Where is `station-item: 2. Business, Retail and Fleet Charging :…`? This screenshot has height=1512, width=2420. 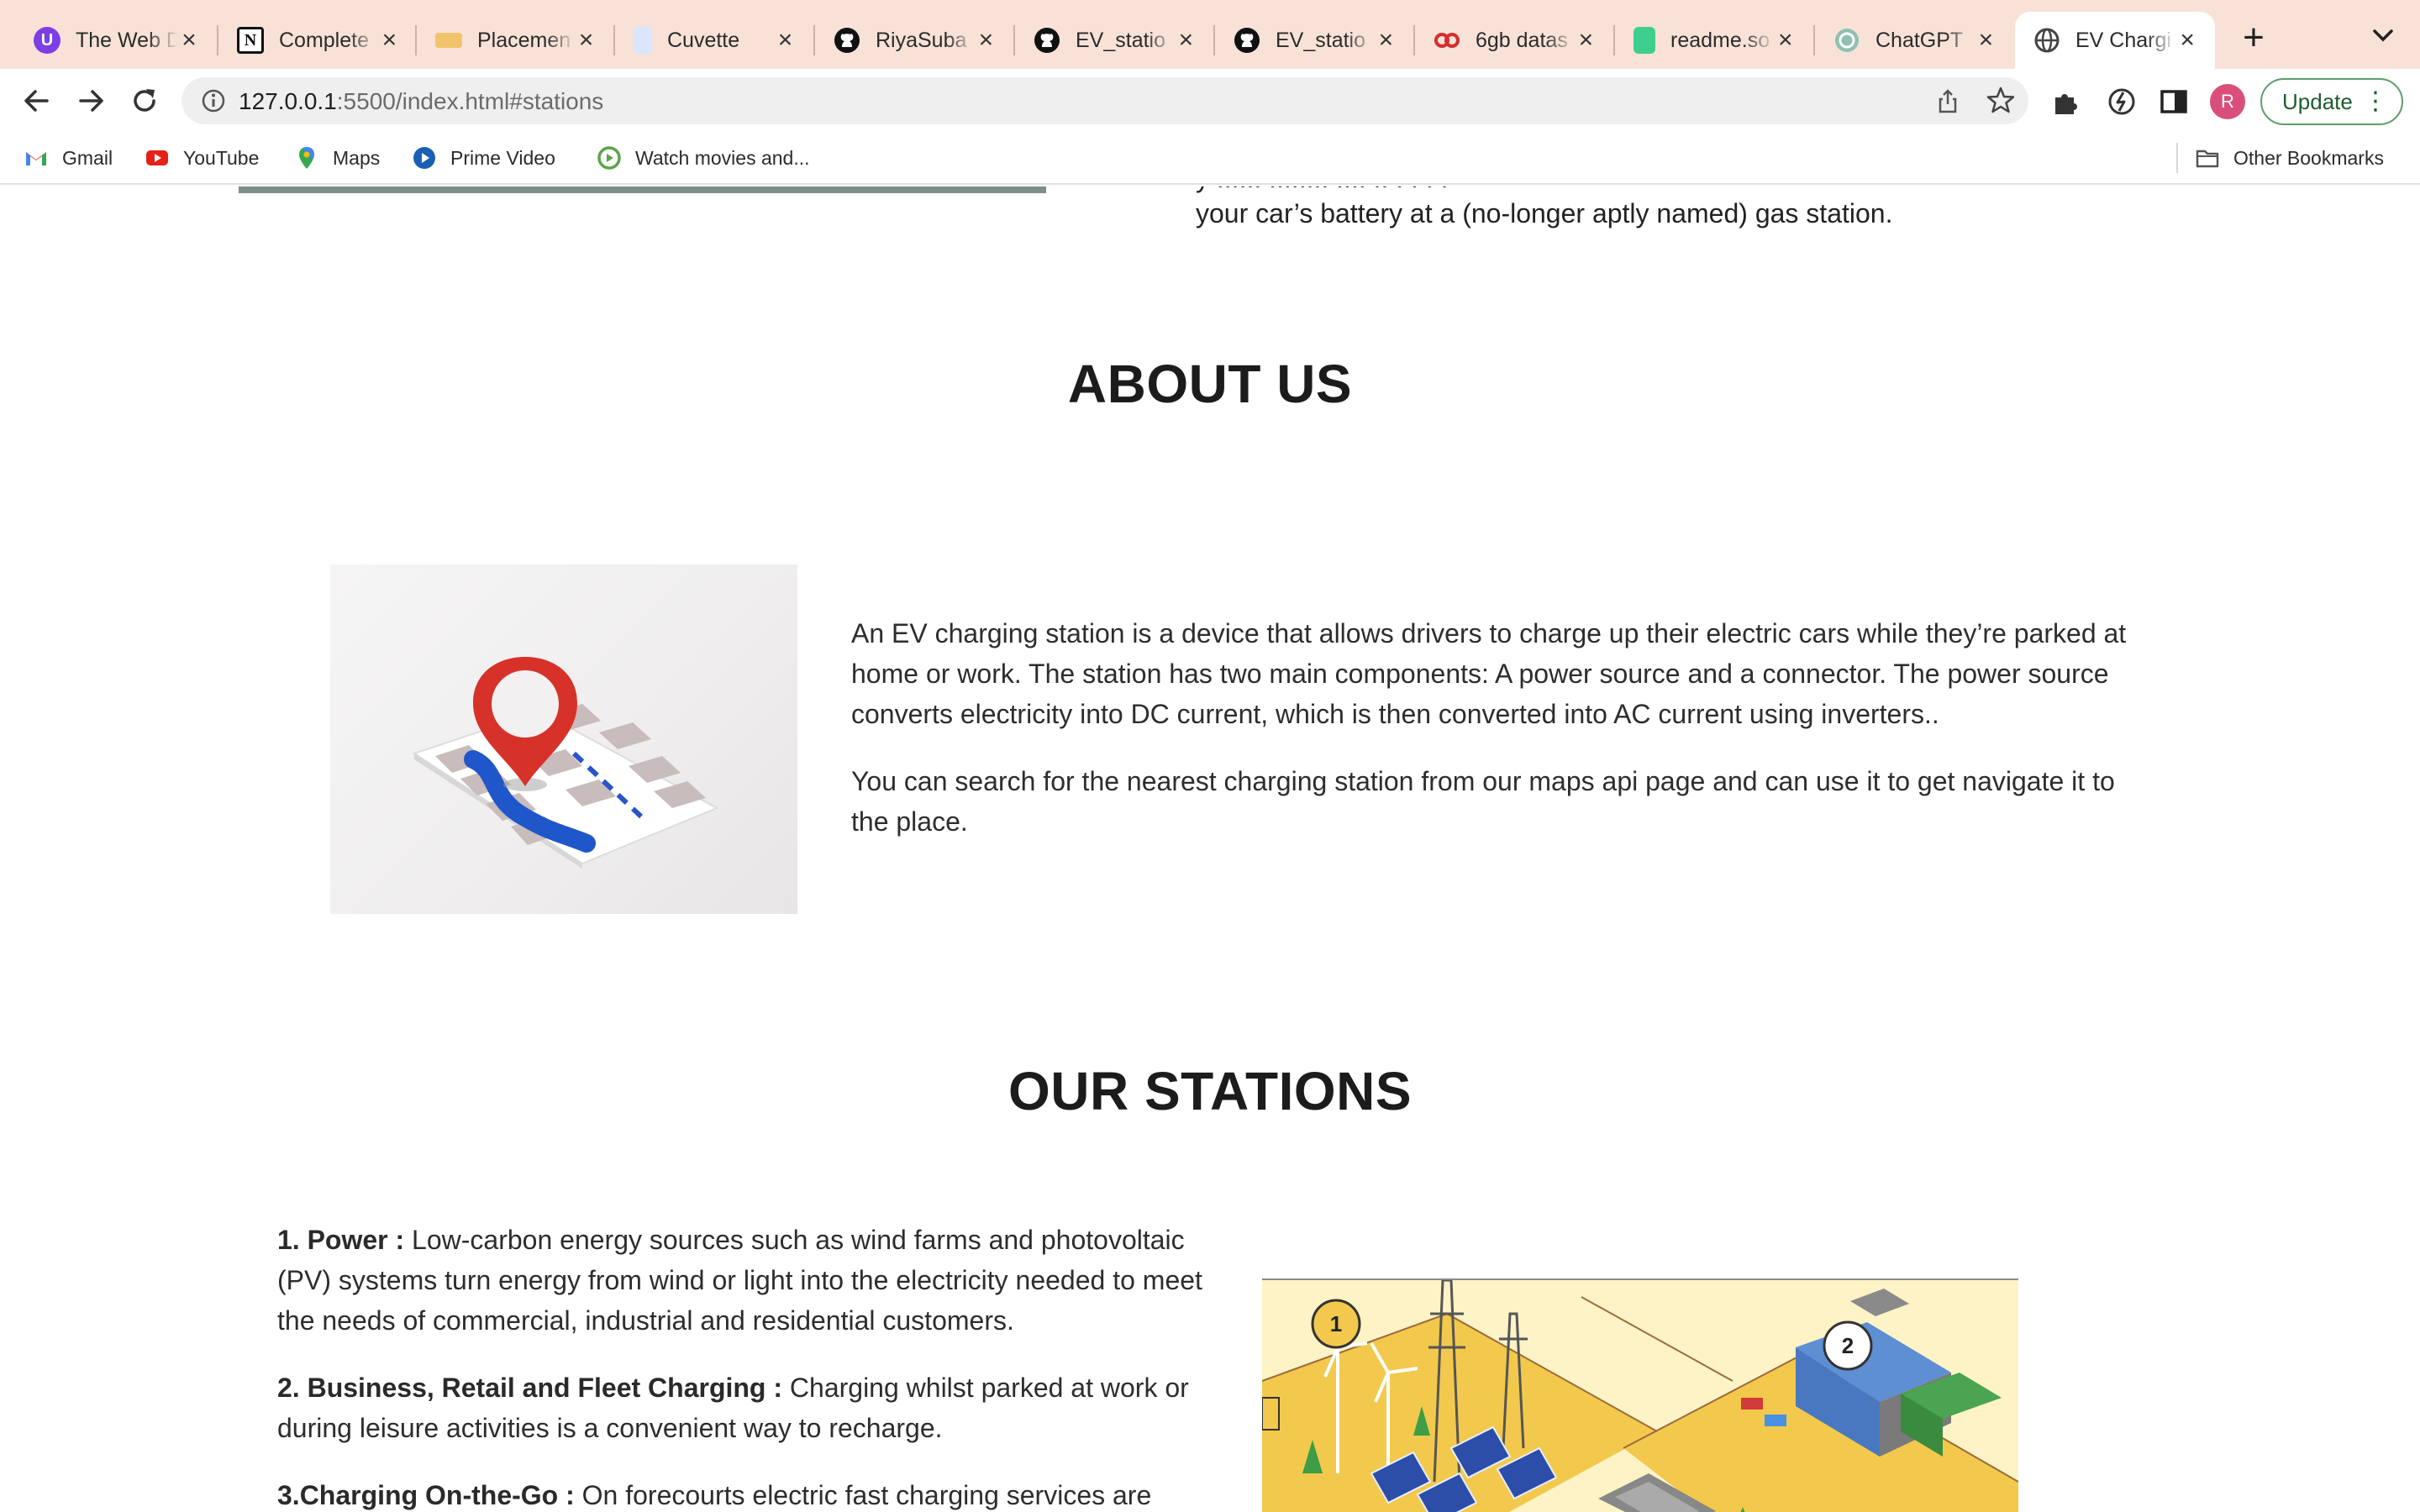
station-item: 2. Business, Retail and Fleet Charging :… is located at coordinates (743, 1408).